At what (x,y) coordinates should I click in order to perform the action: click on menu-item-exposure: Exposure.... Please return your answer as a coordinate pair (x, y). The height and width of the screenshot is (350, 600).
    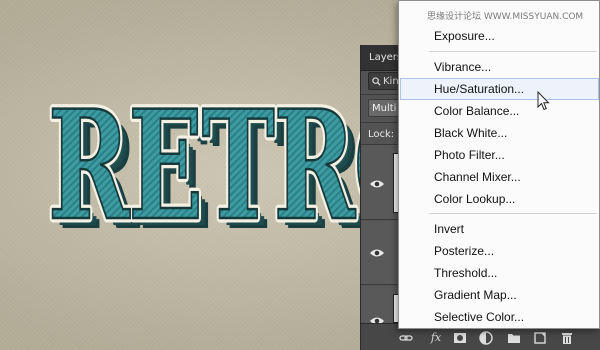
    Looking at the image, I should click on (499, 36).